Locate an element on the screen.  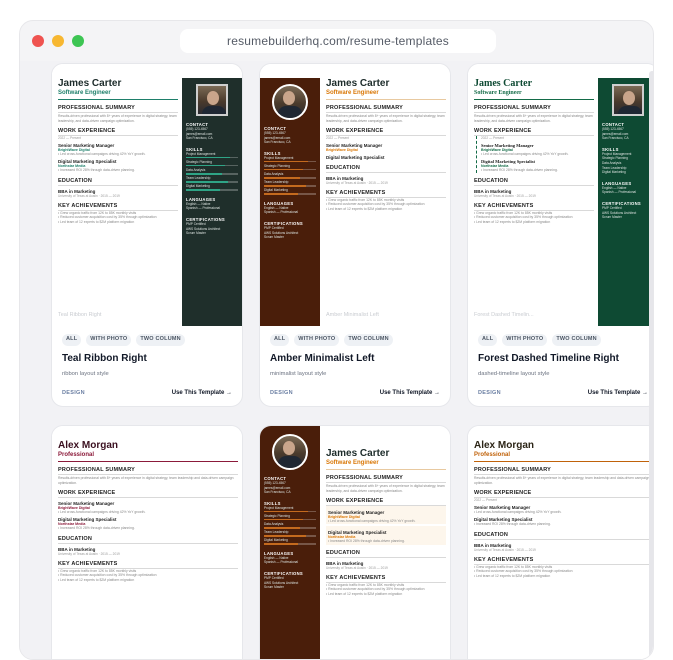
resume-name: James Carter is located at coordinates (90, 83).